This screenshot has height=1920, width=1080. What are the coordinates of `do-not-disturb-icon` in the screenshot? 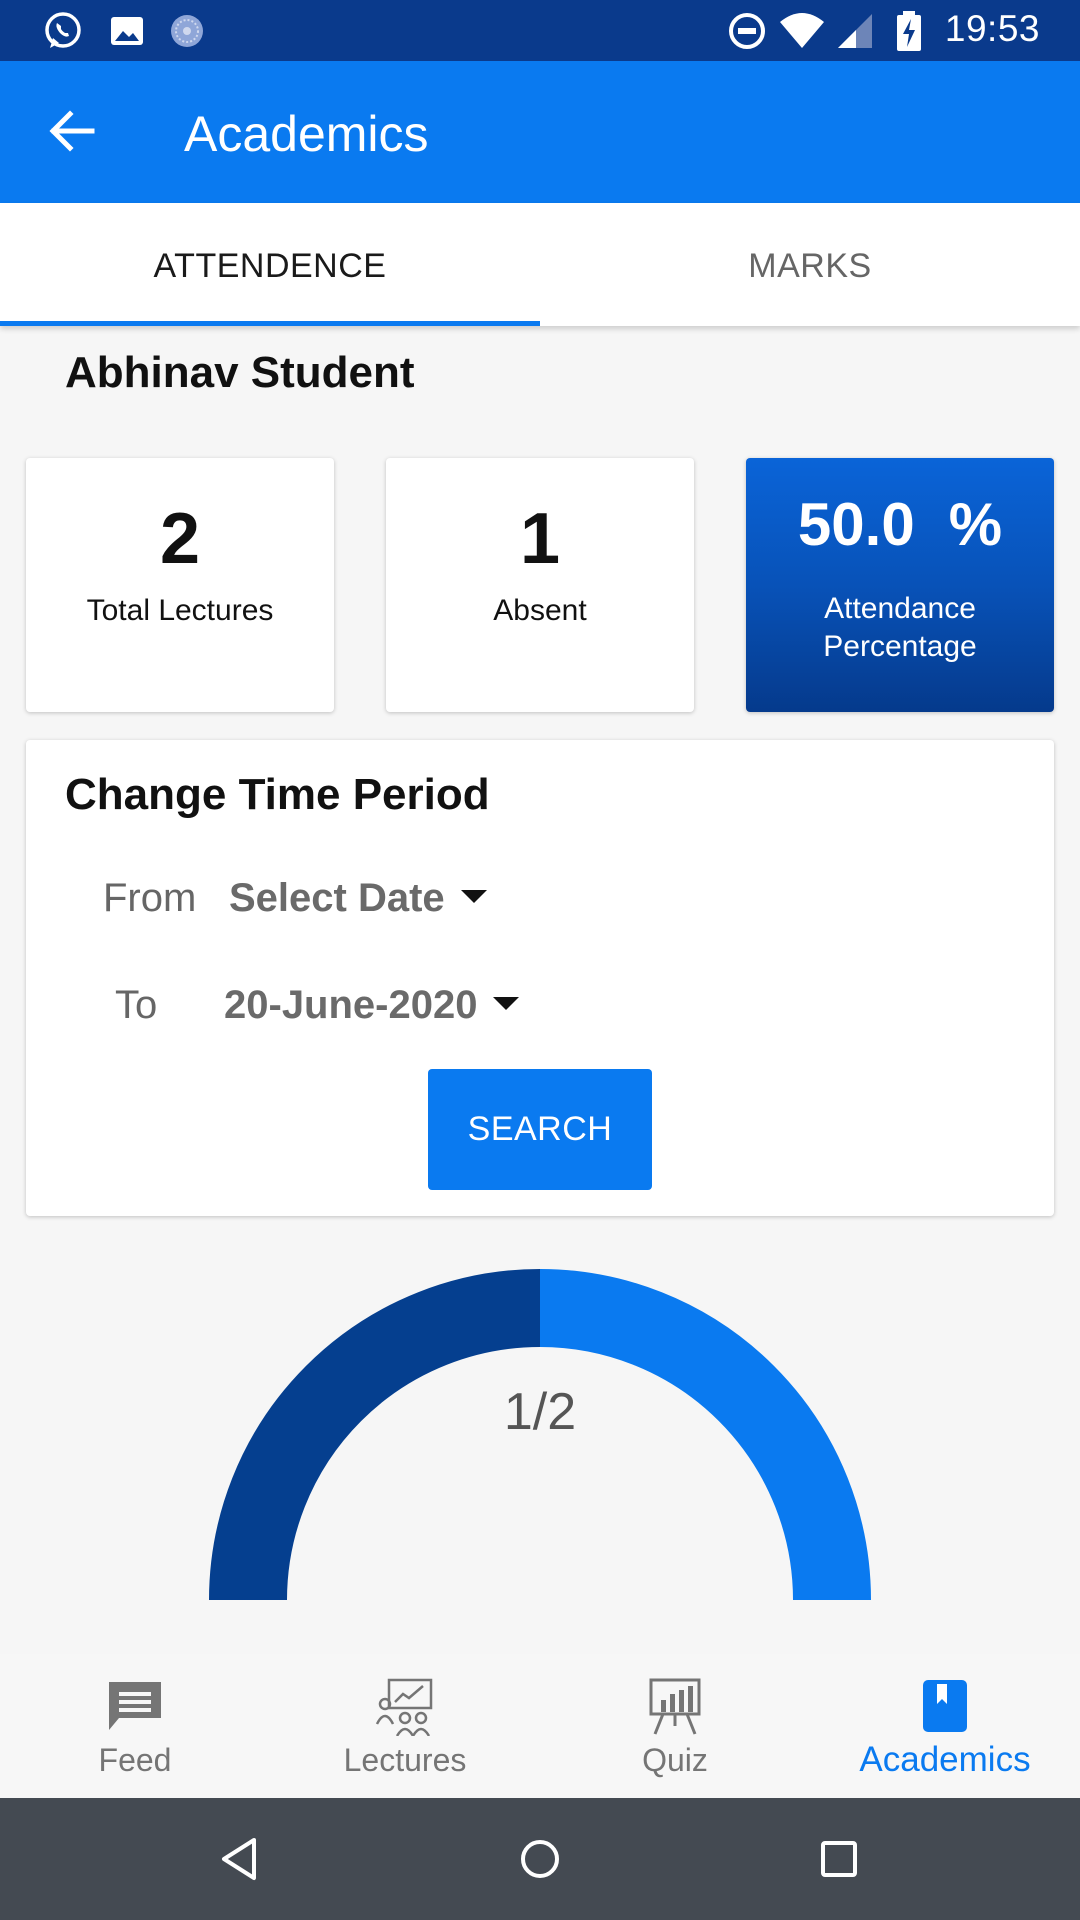 It's located at (747, 31).